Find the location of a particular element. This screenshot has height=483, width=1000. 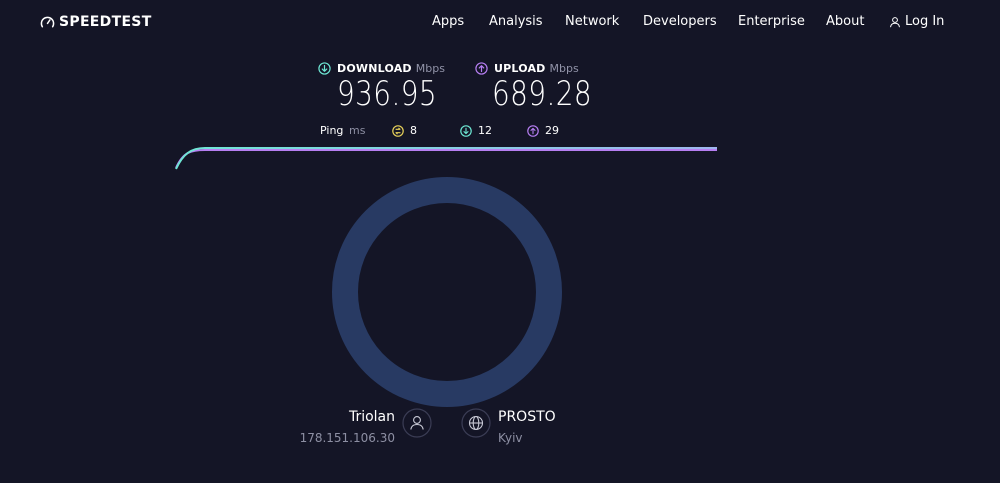

server-location: Kyiv is located at coordinates (510, 438).